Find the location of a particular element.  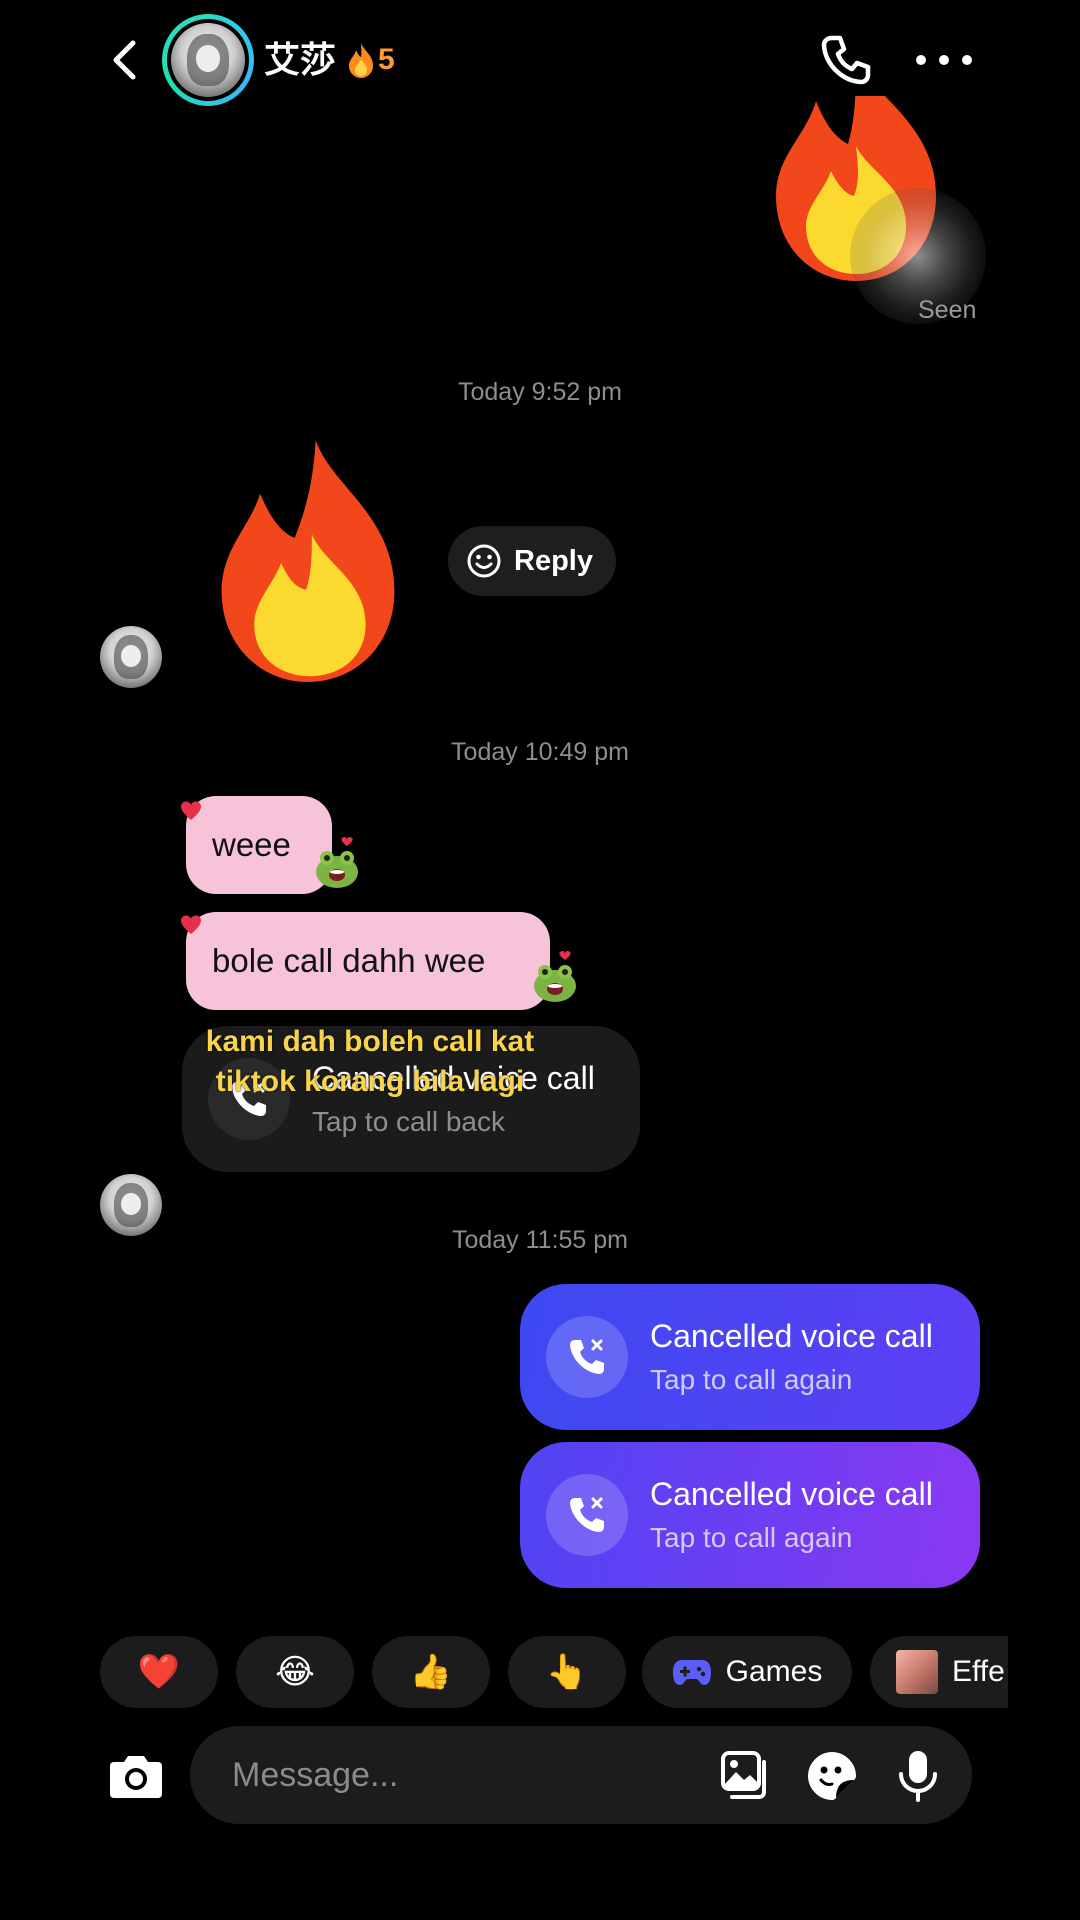

contact-name: 艾莎 is located at coordinates (300, 60).